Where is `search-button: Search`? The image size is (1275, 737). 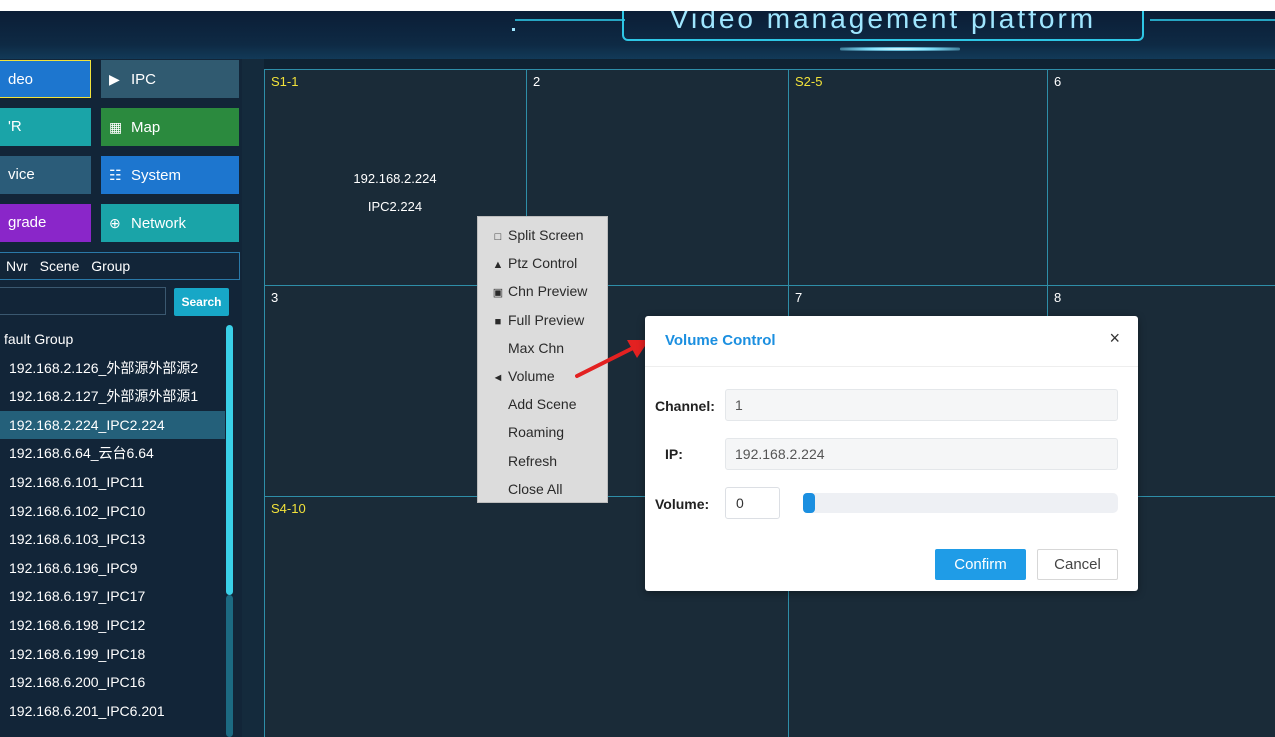
search-button: Search is located at coordinates (201, 302).